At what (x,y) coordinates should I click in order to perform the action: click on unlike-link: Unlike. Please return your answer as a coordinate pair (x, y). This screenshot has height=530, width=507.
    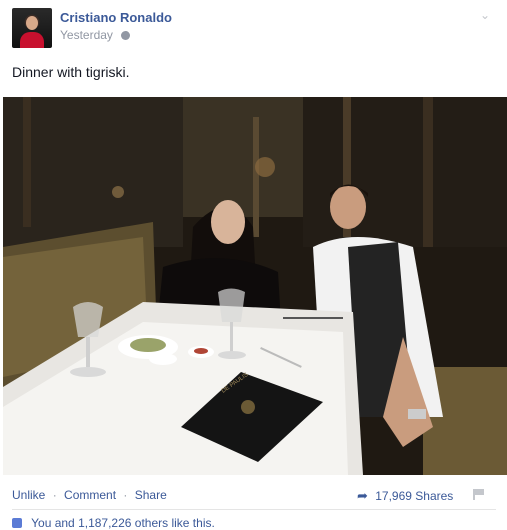
    Looking at the image, I should click on (28, 495).